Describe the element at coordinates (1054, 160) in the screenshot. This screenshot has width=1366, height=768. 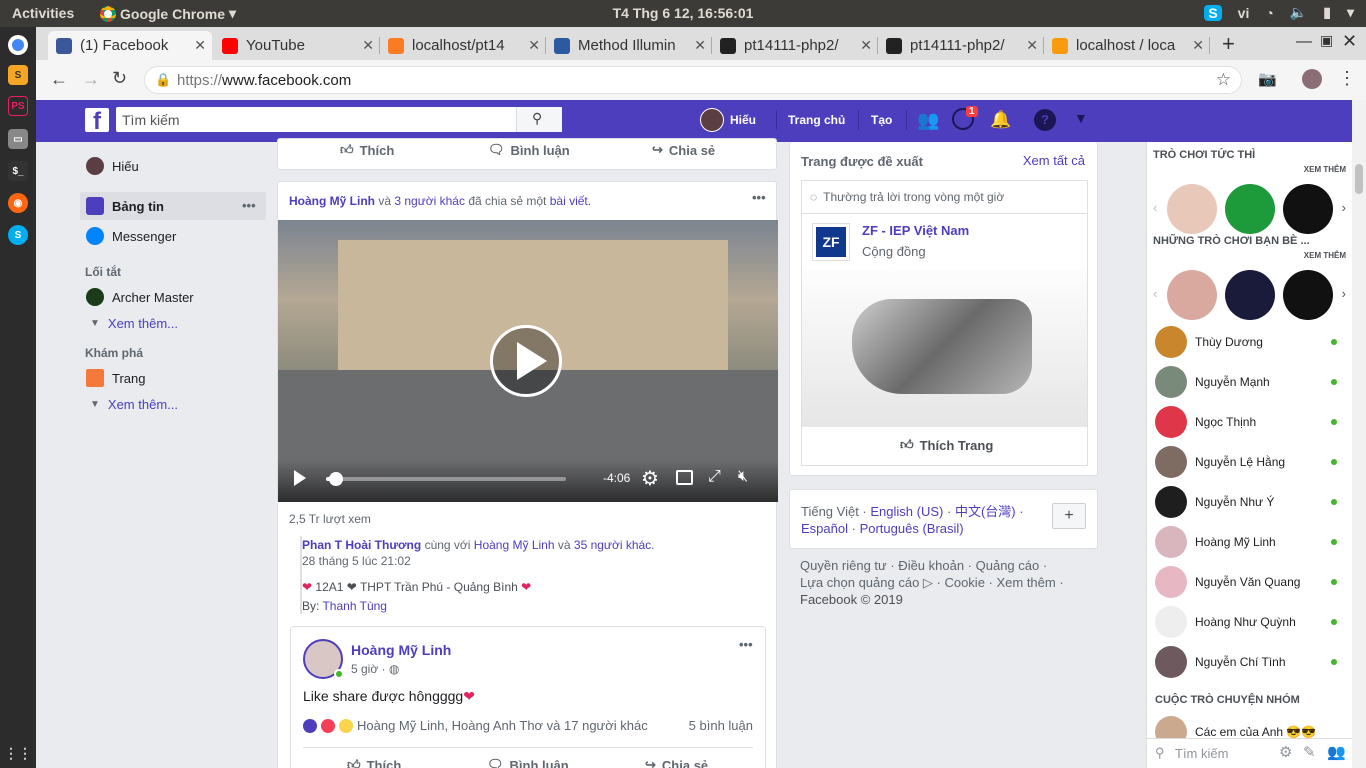
I see `see-all-link: Xem tất cả` at that location.